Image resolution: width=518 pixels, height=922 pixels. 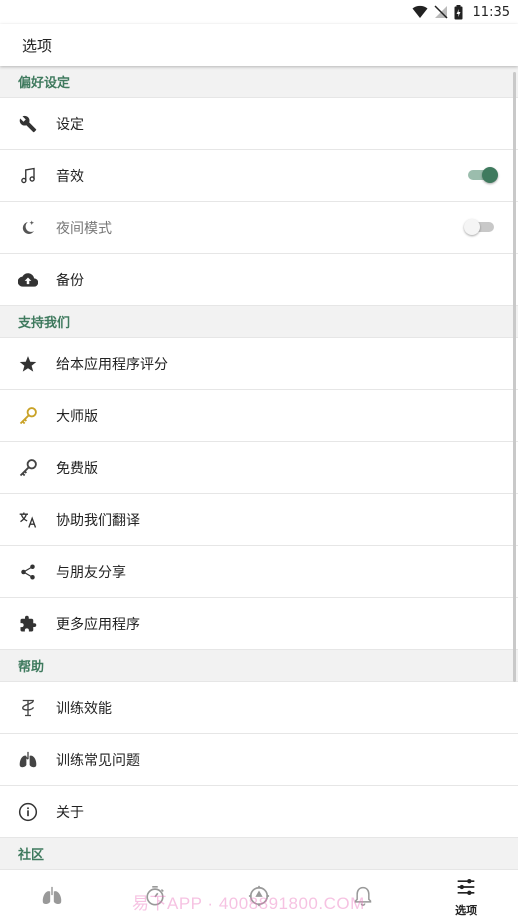 I want to click on info-icon, so click(x=28, y=812).